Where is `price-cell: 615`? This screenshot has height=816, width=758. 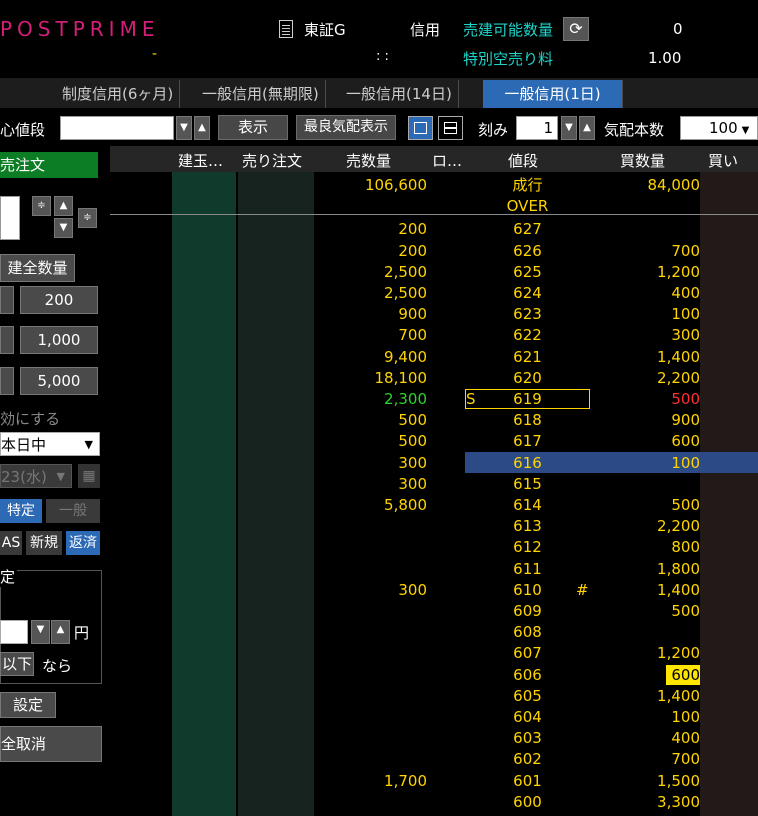 price-cell: 615 is located at coordinates (527, 484).